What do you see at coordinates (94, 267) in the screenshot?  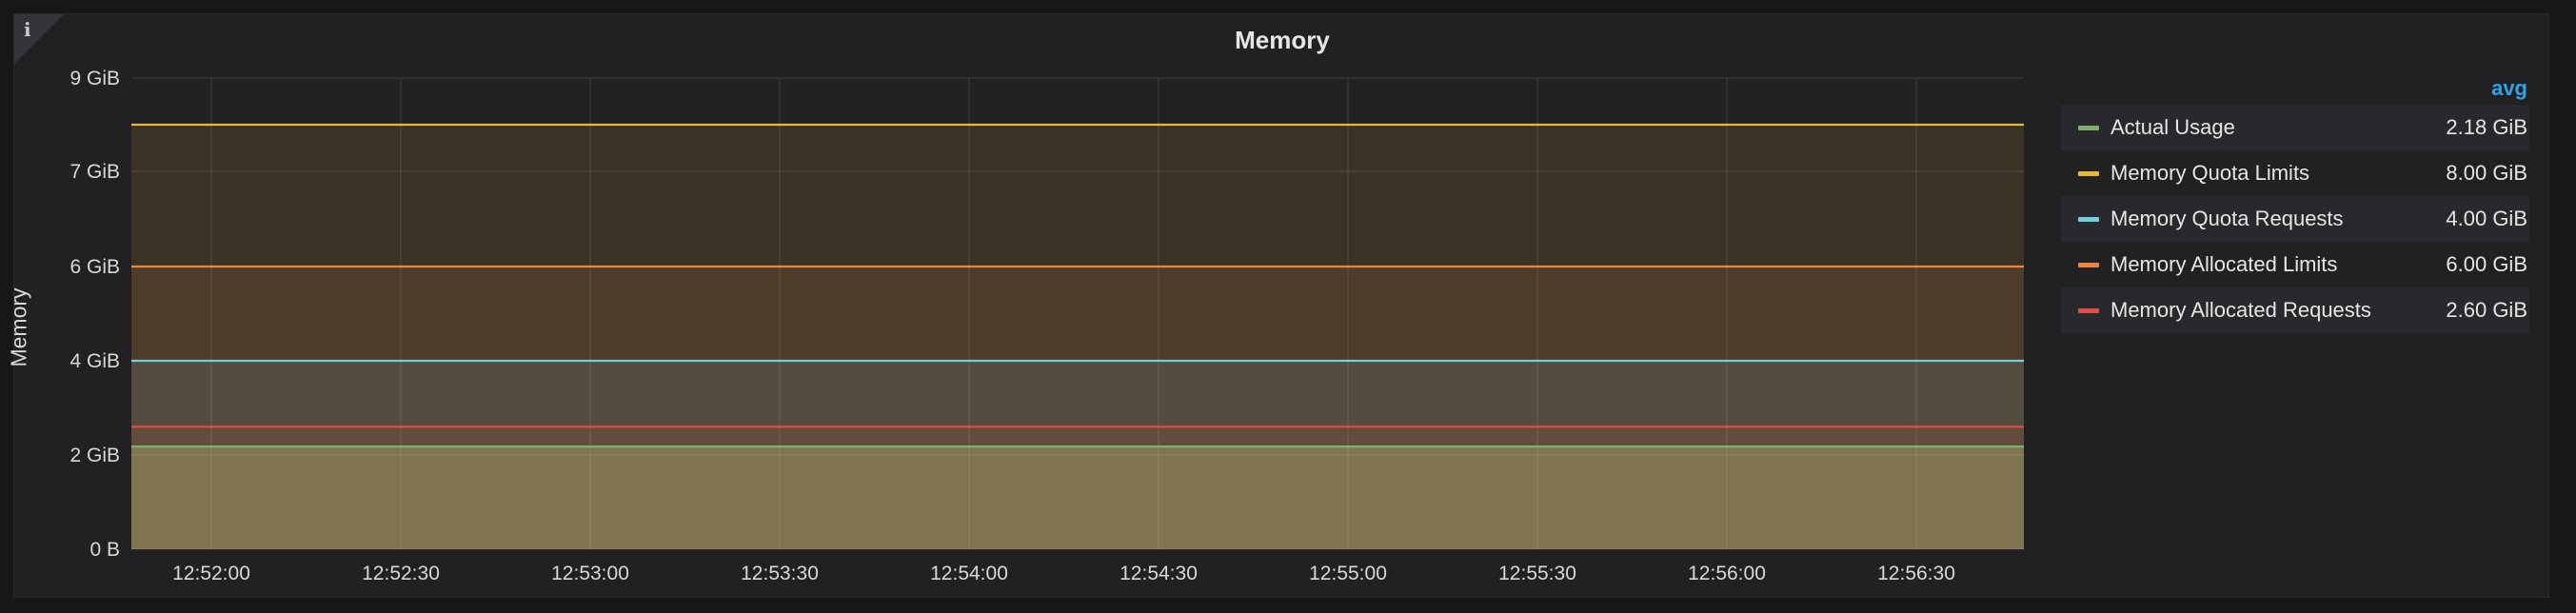 I see `y-tick-label: 6 GiB` at bounding box center [94, 267].